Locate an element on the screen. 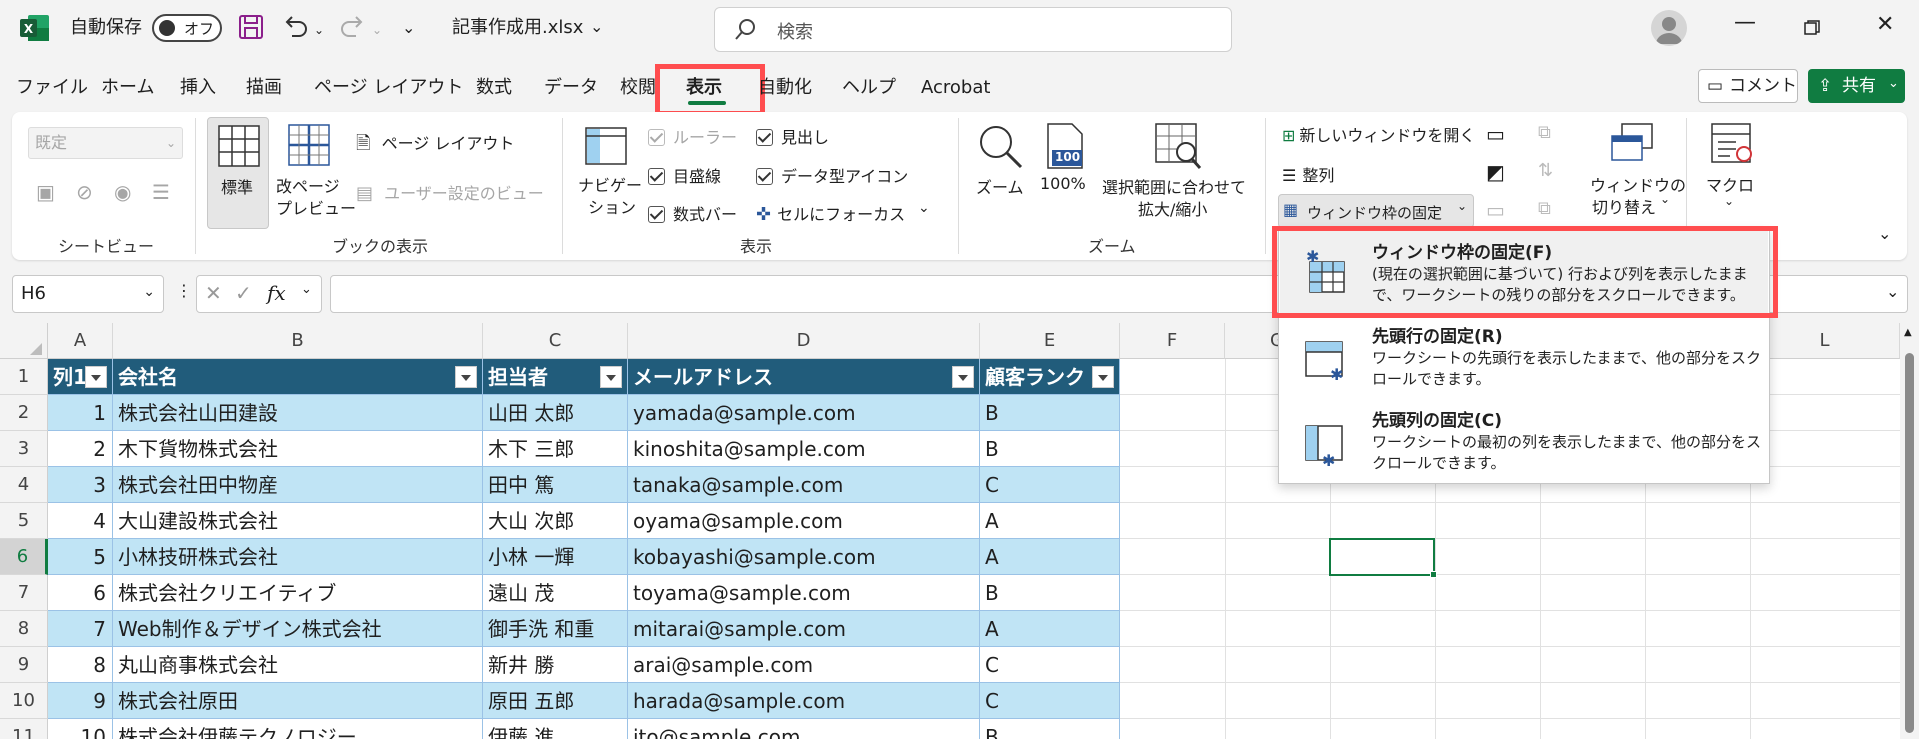 The width and height of the screenshot is (1919, 739). table-cell: 新井 勝 is located at coordinates (555, 665).